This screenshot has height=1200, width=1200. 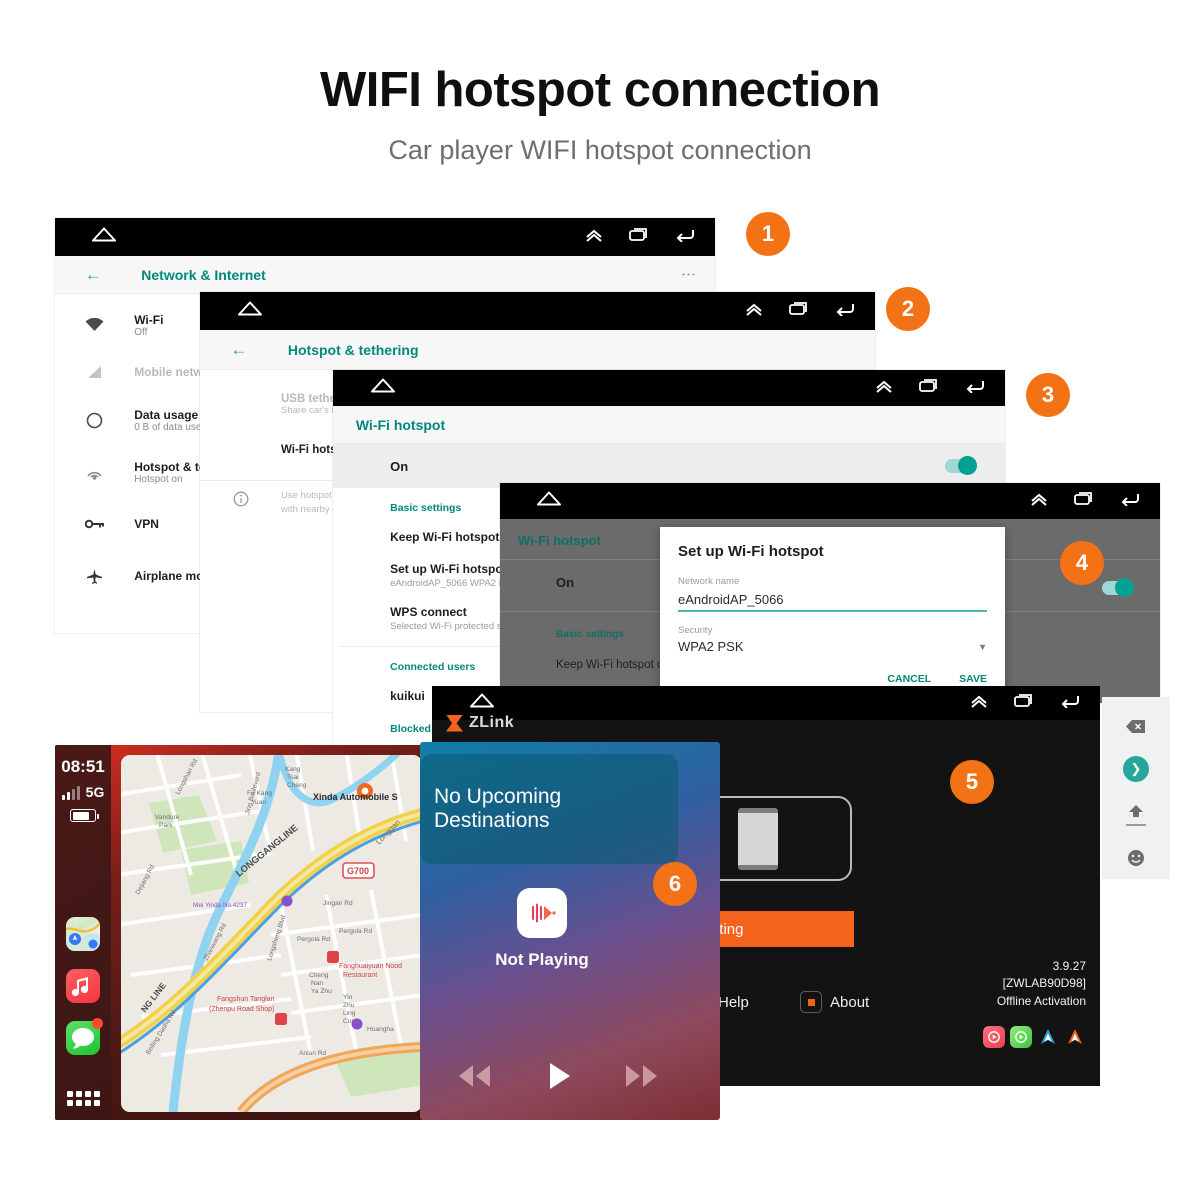 What do you see at coordinates (642, 1078) in the screenshot?
I see `next-button` at bounding box center [642, 1078].